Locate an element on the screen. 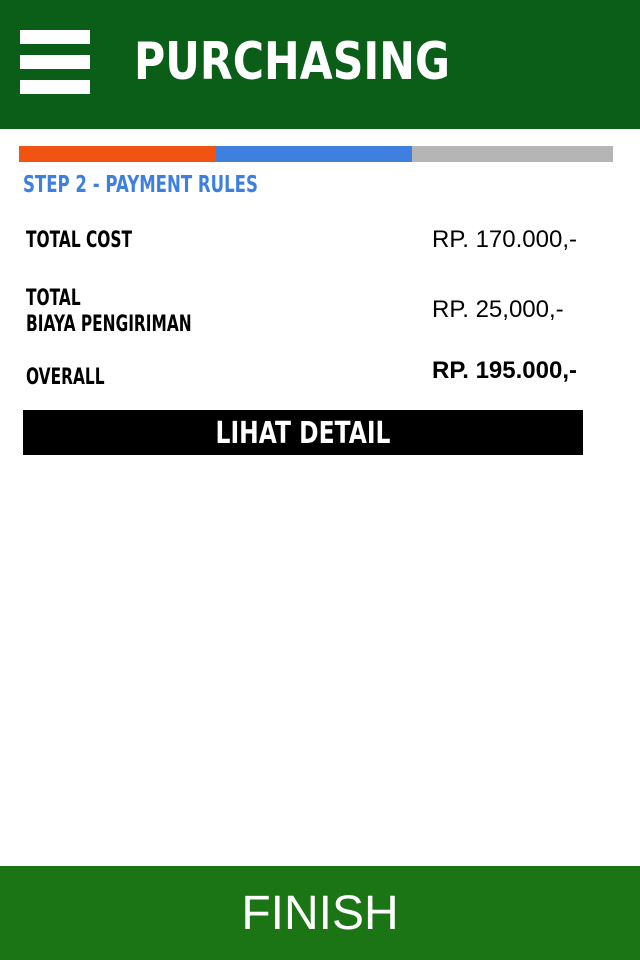 The image size is (640, 960). menu-bar-middle is located at coordinates (55, 62).